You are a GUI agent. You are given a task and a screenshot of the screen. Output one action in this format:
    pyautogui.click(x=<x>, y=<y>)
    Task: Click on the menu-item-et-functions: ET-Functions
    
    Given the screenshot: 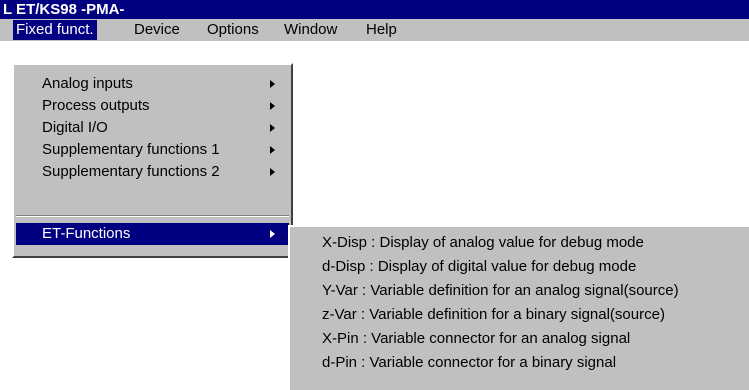 What is the action you would take?
    pyautogui.click(x=152, y=234)
    